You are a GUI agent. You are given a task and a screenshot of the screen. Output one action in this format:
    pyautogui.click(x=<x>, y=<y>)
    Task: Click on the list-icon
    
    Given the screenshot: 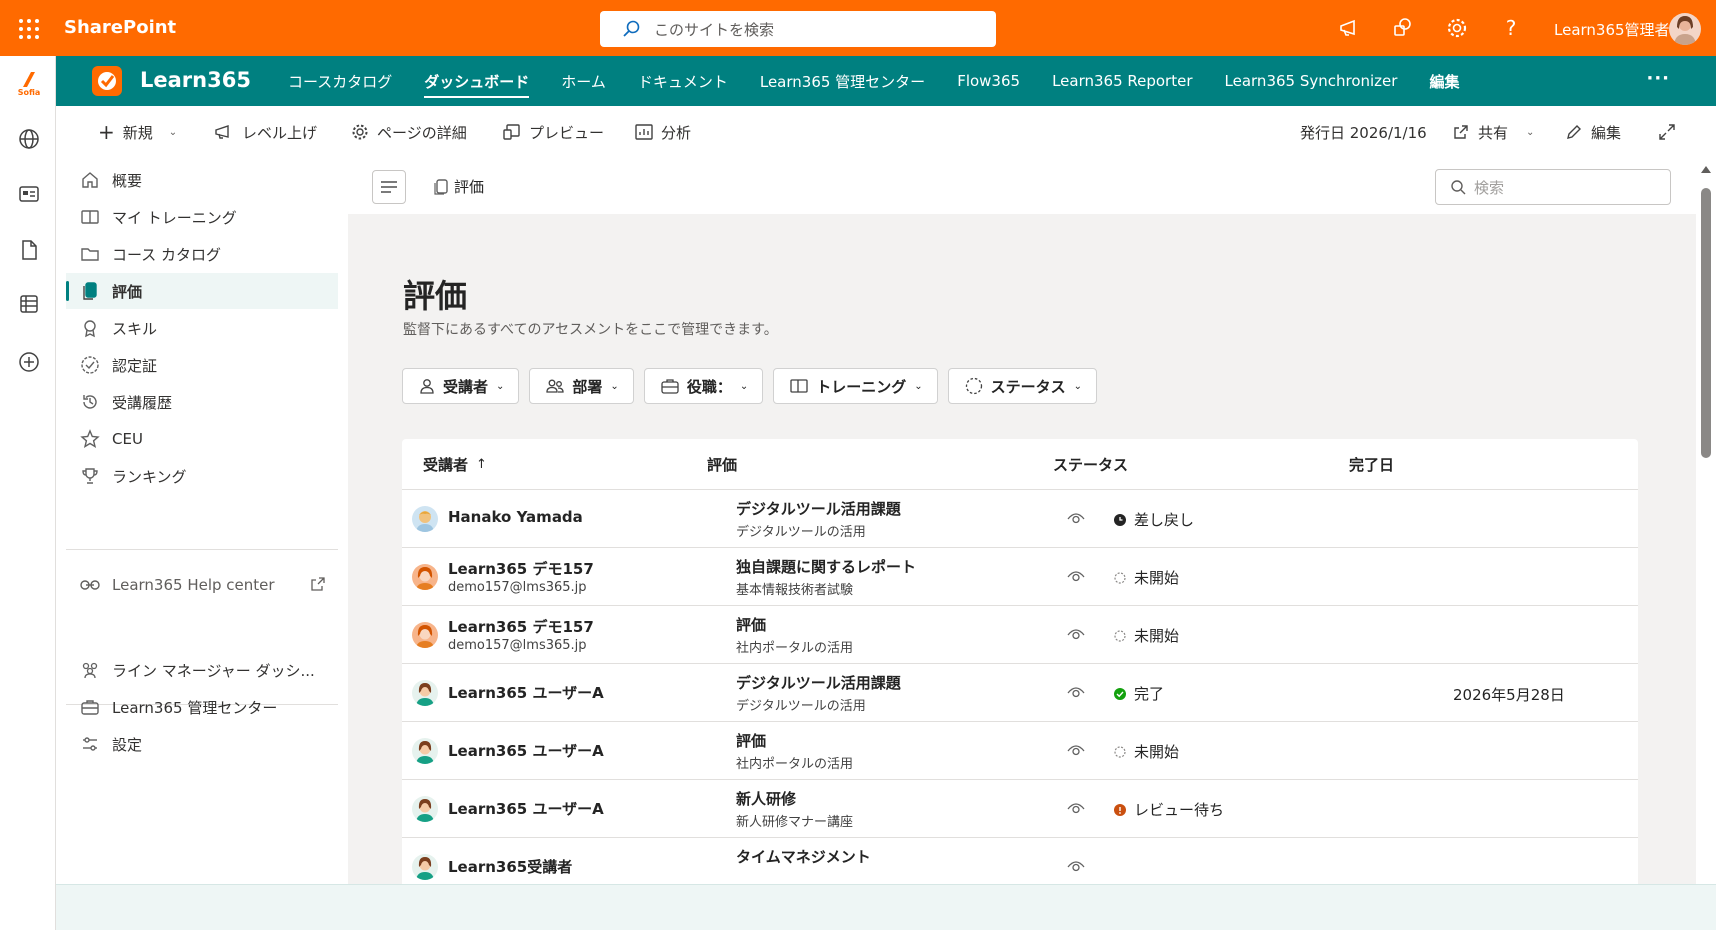 What is the action you would take?
    pyautogui.click(x=29, y=304)
    